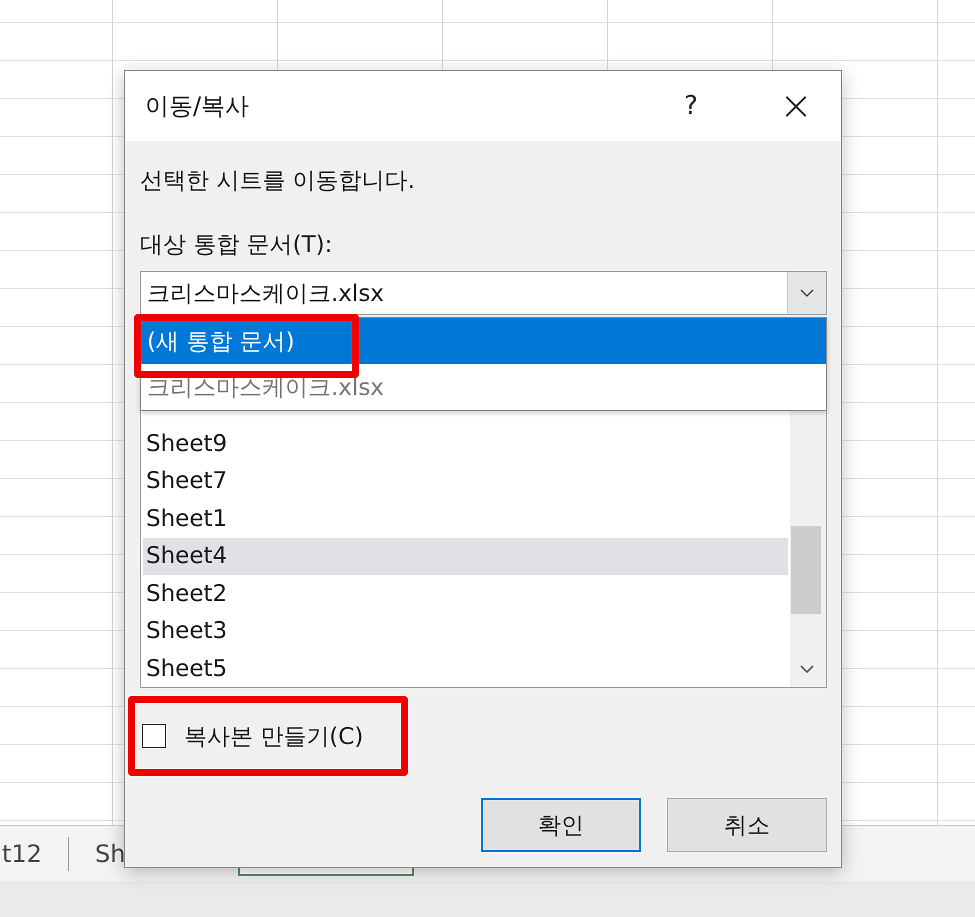  I want to click on target-workbook-dropdown: 크리스마스케이크.xlsx, so click(483, 293).